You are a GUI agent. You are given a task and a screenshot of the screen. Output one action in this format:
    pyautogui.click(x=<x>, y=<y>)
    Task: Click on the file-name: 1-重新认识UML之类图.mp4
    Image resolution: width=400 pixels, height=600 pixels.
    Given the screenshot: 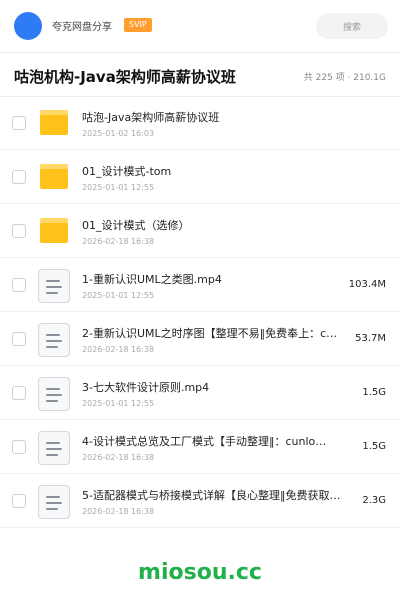 What is the action you would take?
    pyautogui.click(x=152, y=279)
    